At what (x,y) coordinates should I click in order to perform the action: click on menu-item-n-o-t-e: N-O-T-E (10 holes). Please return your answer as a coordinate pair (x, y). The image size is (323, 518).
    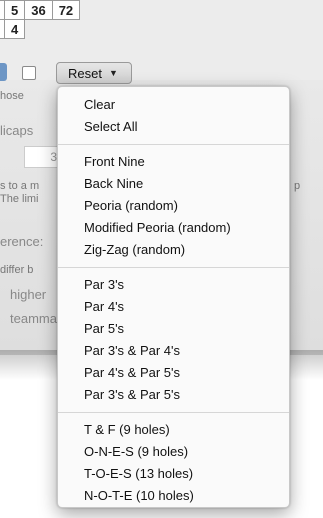
    Looking at the image, I should click on (173, 496).